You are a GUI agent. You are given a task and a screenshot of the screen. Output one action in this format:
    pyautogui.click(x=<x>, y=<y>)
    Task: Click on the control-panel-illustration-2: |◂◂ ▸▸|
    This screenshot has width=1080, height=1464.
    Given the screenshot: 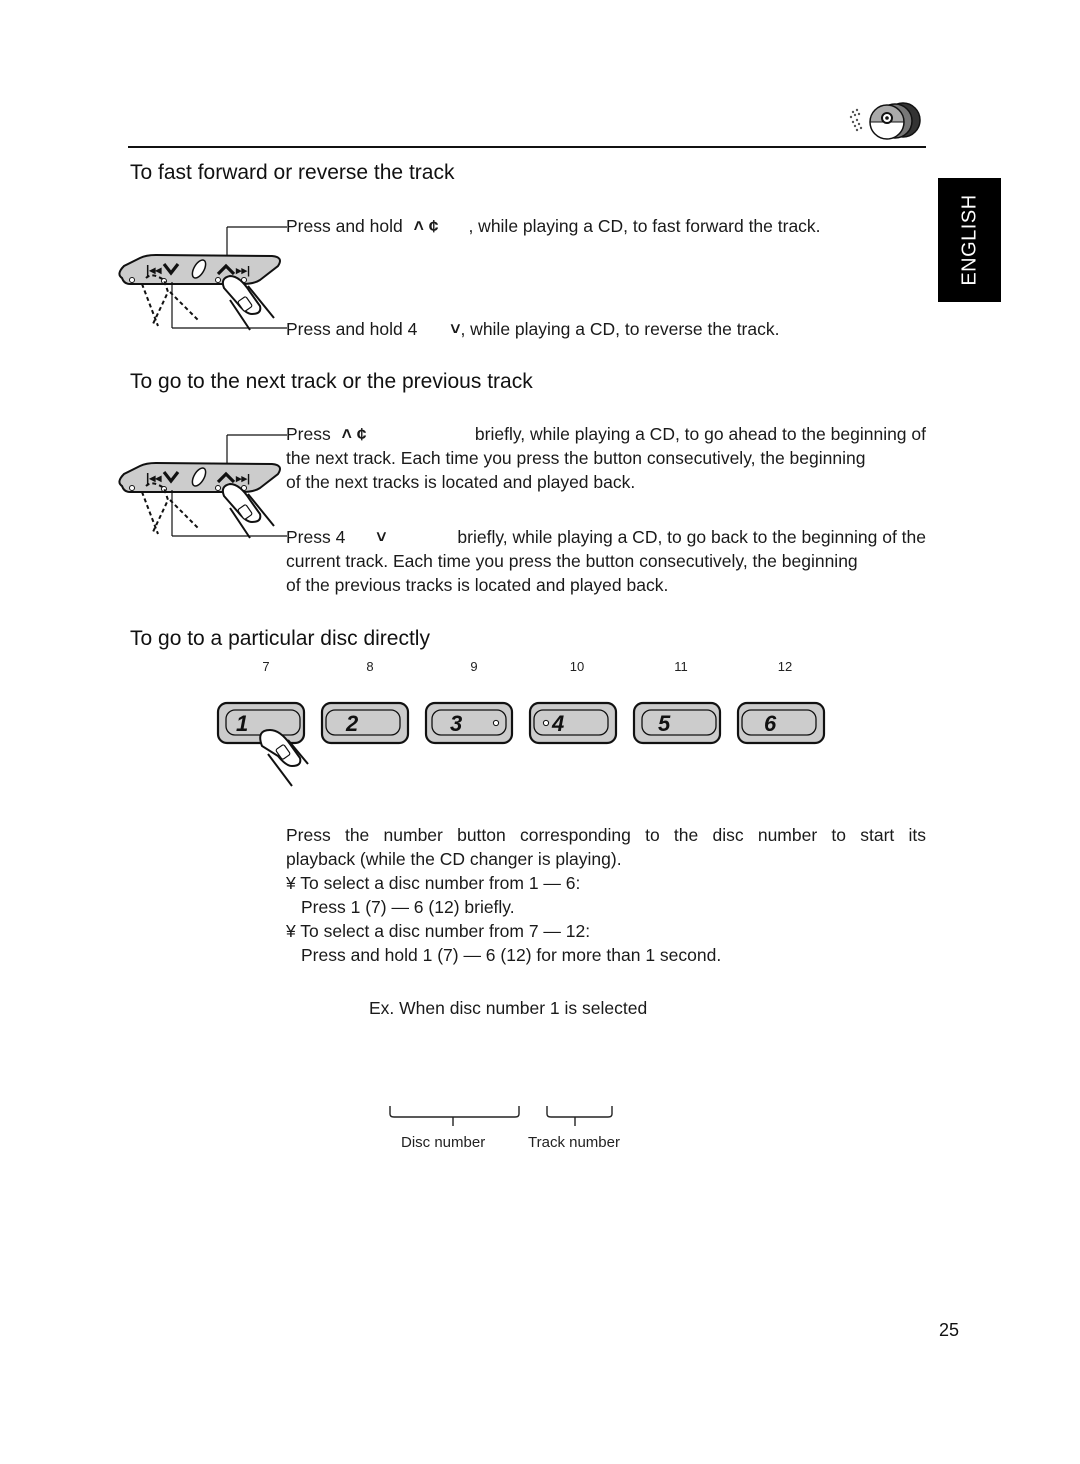 What is the action you would take?
    pyautogui.click(x=202, y=490)
    